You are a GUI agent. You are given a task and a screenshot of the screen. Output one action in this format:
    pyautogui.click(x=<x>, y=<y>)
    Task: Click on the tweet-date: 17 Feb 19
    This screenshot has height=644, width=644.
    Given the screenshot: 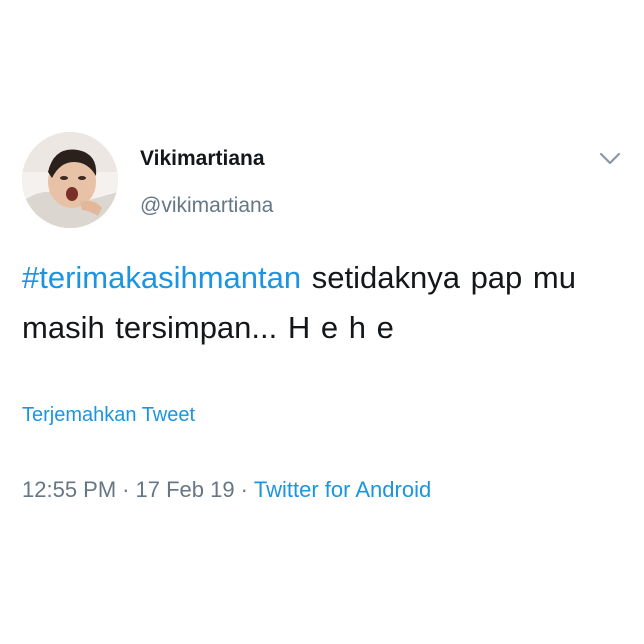 What is the action you would take?
    pyautogui.click(x=185, y=489)
    